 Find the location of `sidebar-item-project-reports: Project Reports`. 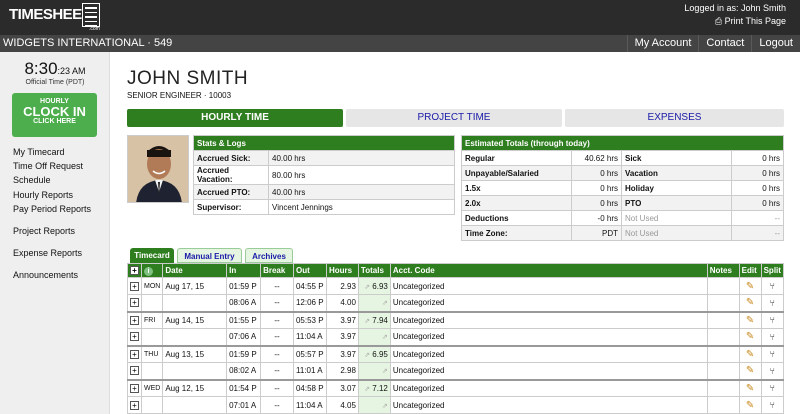

sidebar-item-project-reports: Project Reports is located at coordinates (37, 231).